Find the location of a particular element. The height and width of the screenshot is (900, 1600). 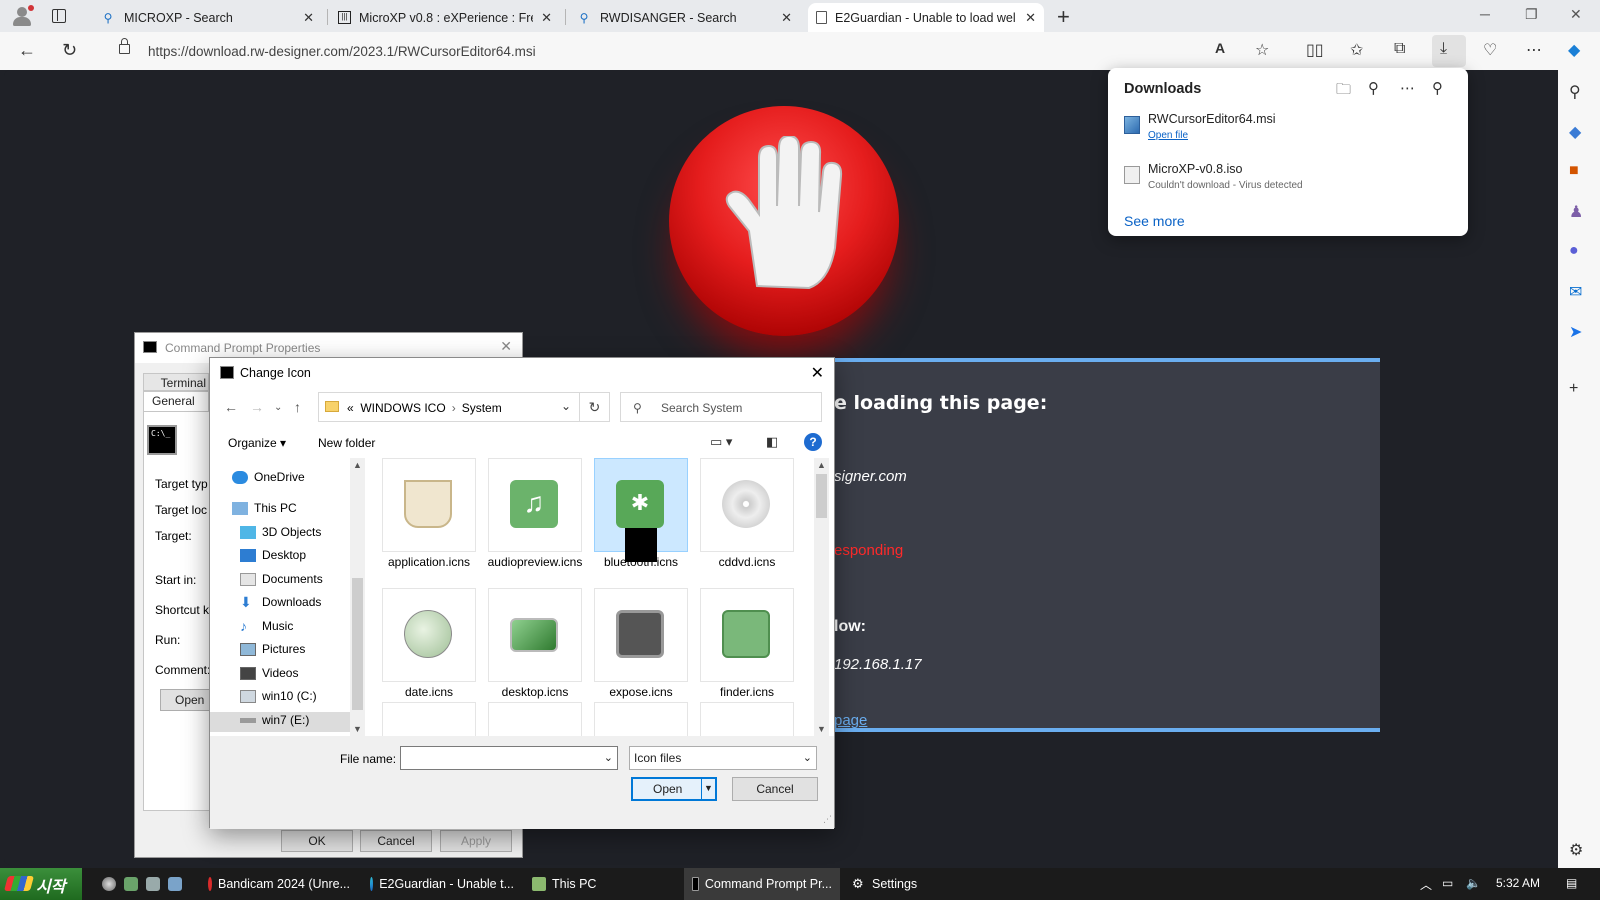

nav-item-videos: Videos is located at coordinates (269, 673).